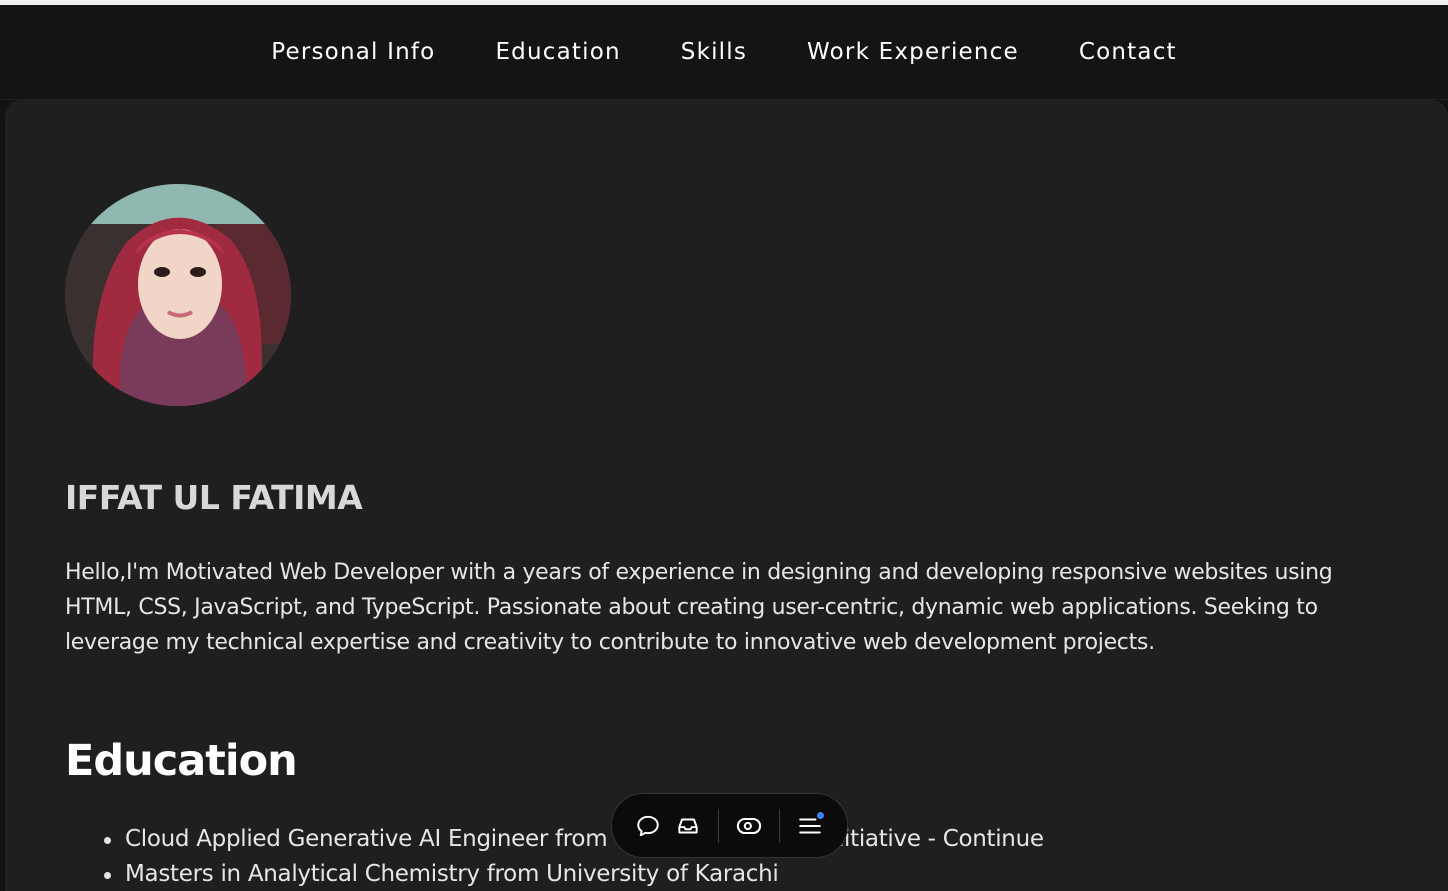 The image size is (1448, 891). I want to click on inbox-icon, so click(688, 825).